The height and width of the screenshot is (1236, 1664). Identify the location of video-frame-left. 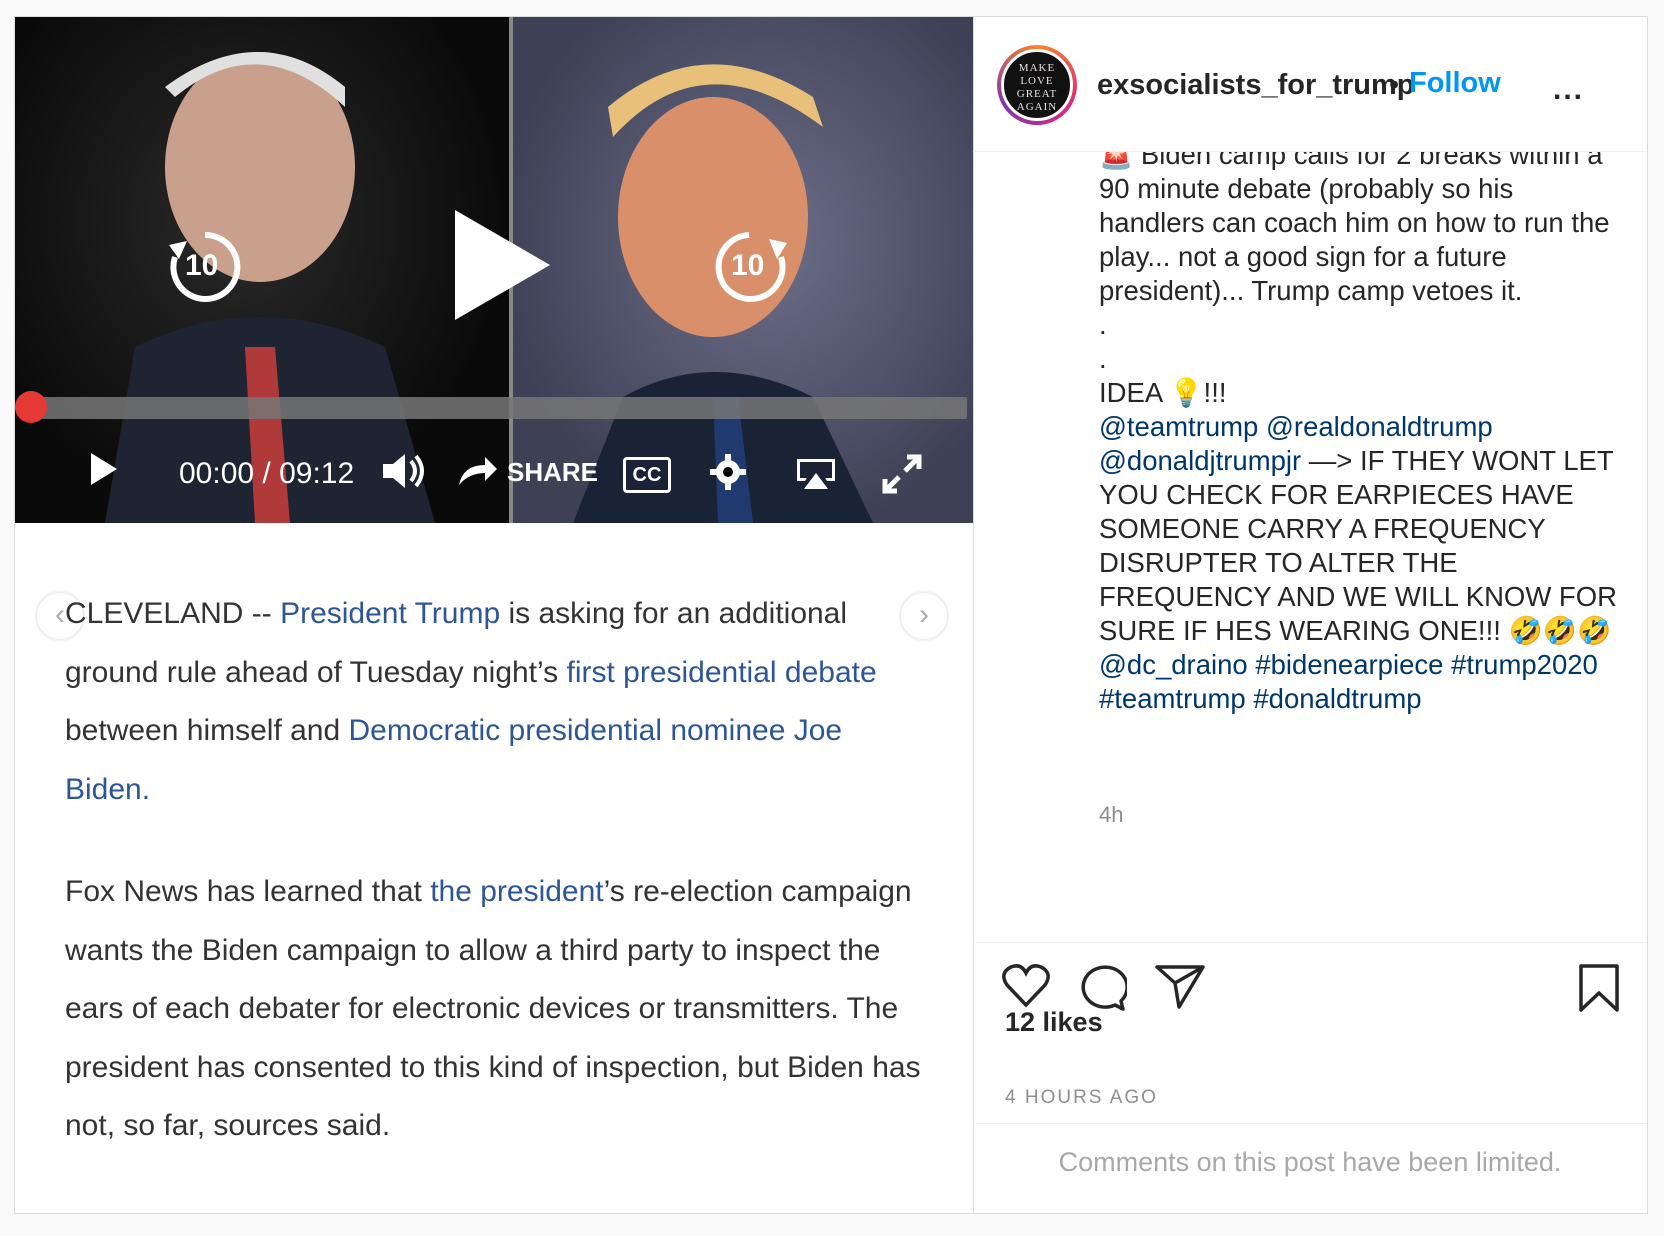
(262, 270).